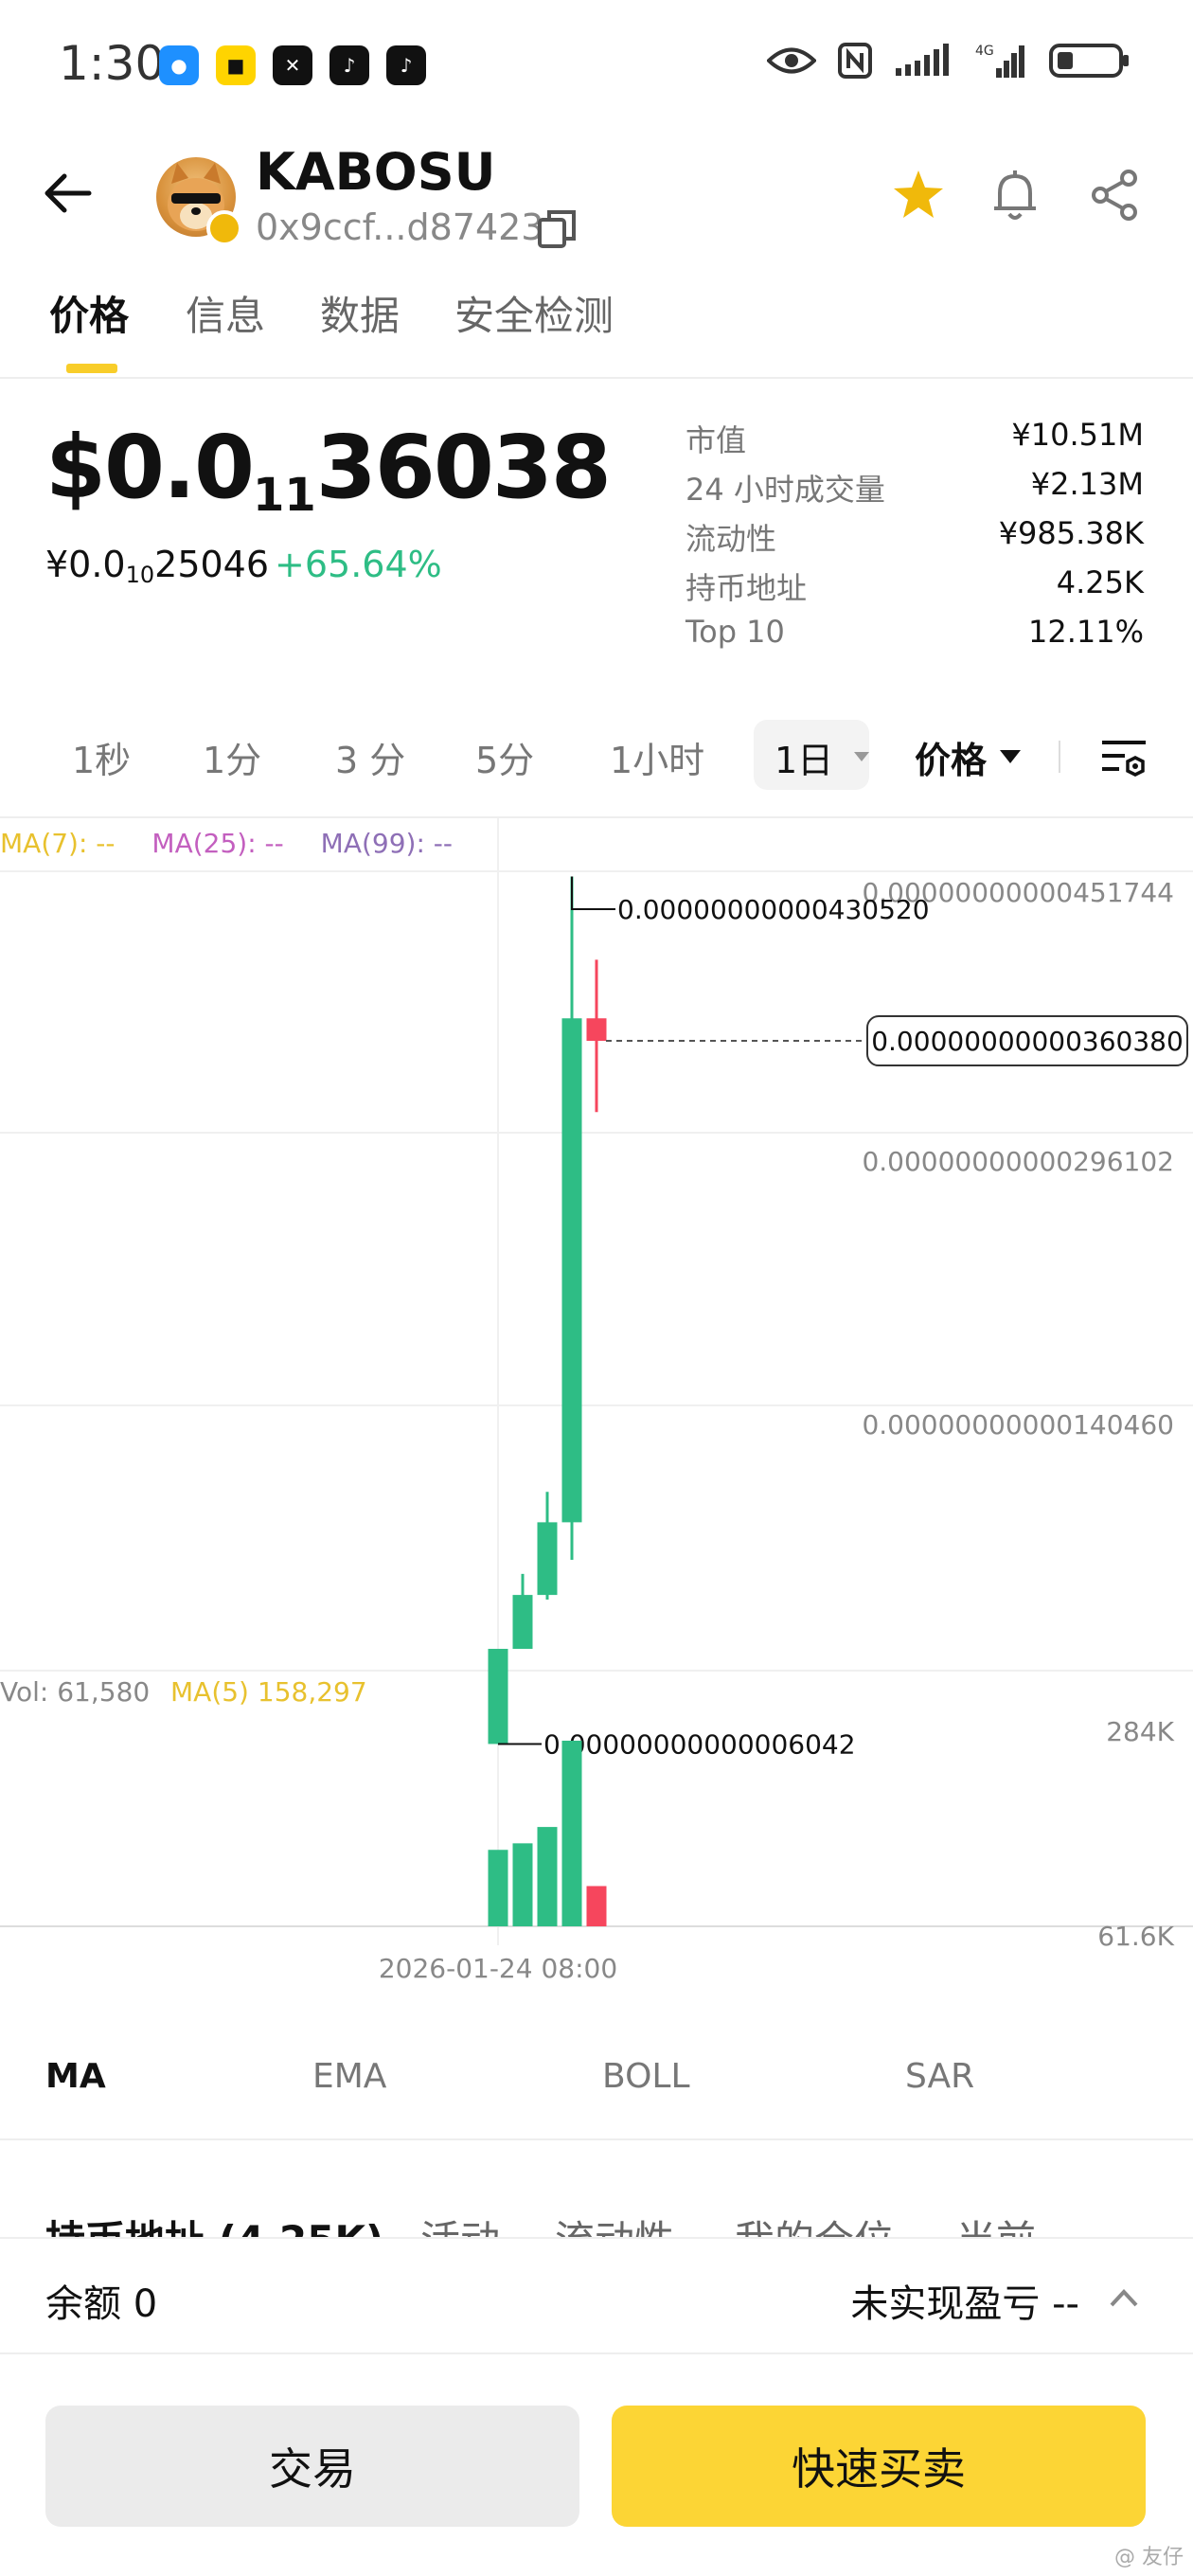  What do you see at coordinates (1124, 2298) in the screenshot?
I see `chevron-up-icon` at bounding box center [1124, 2298].